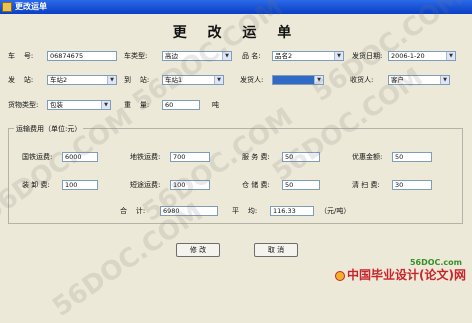 This screenshot has height=323, width=472. Describe the element at coordinates (56, 105) in the screenshot. I see `cargo-type-value: 包装` at that location.